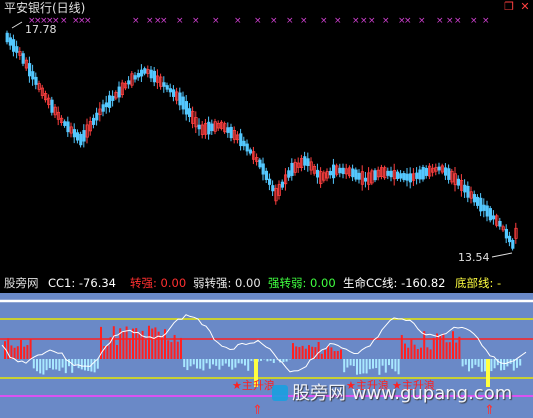 The width and height of the screenshot is (533, 418). Describe the element at coordinates (502, 255) in the screenshot. I see `low-arrow` at that location.